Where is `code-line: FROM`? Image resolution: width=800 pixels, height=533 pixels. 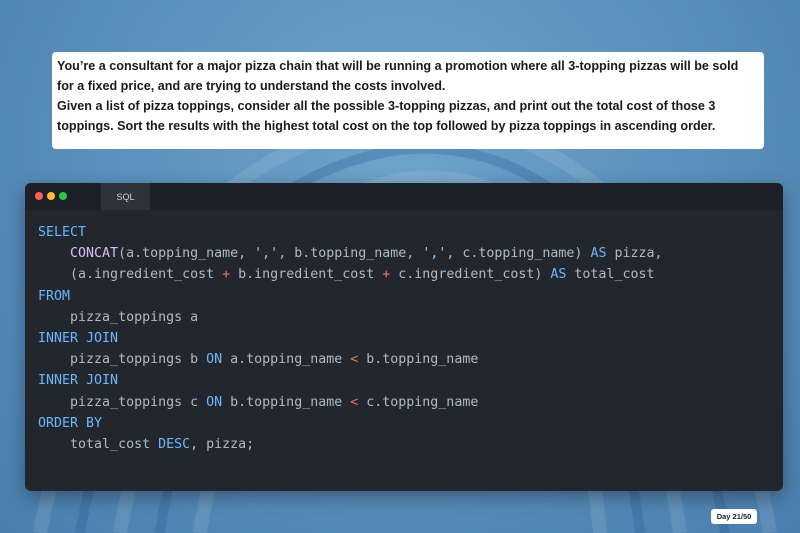 code-line: FROM is located at coordinates (54, 296).